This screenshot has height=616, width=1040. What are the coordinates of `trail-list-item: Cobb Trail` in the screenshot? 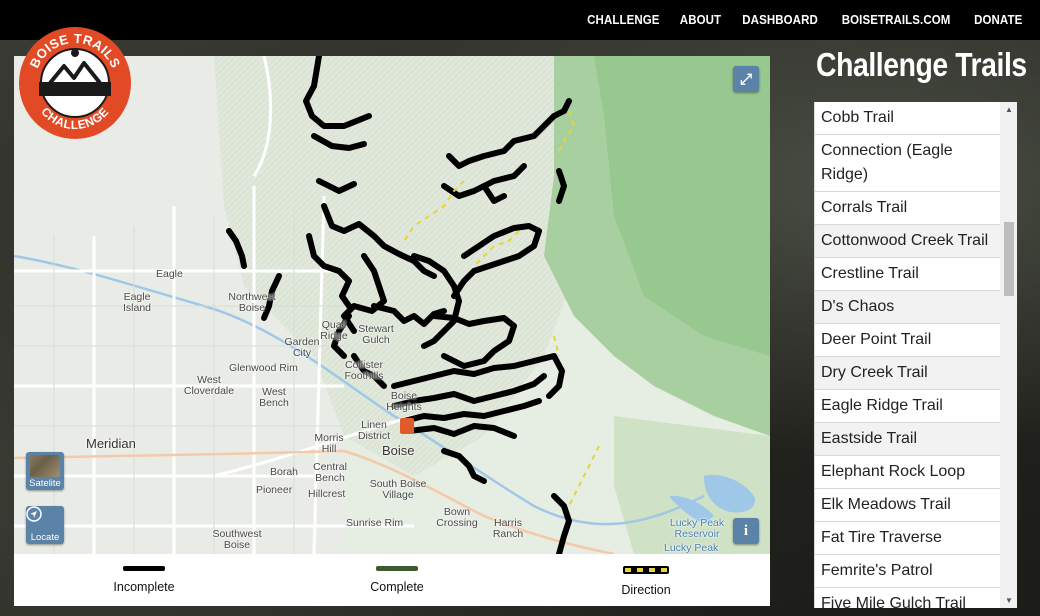 It's located at (907, 118).